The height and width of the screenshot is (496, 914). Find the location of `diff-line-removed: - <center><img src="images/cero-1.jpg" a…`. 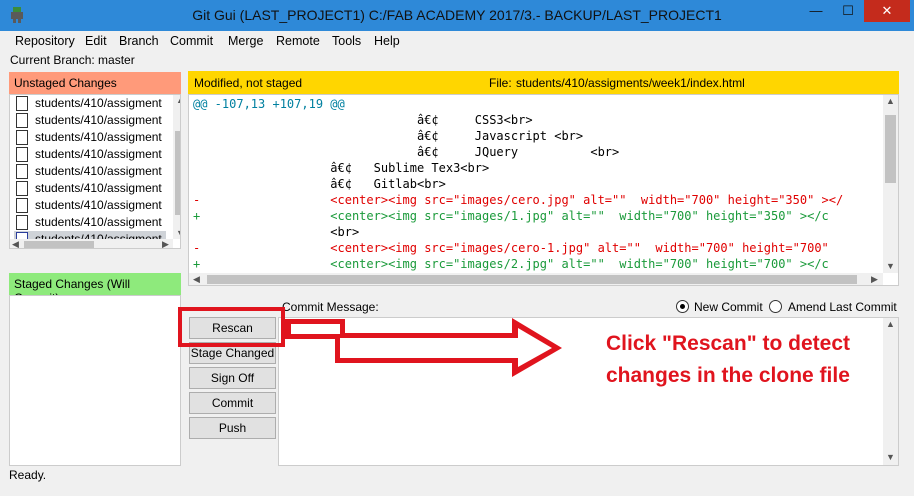

diff-line-removed: - <center><img src="images/cero-1.jpg" a… is located at coordinates (511, 248).